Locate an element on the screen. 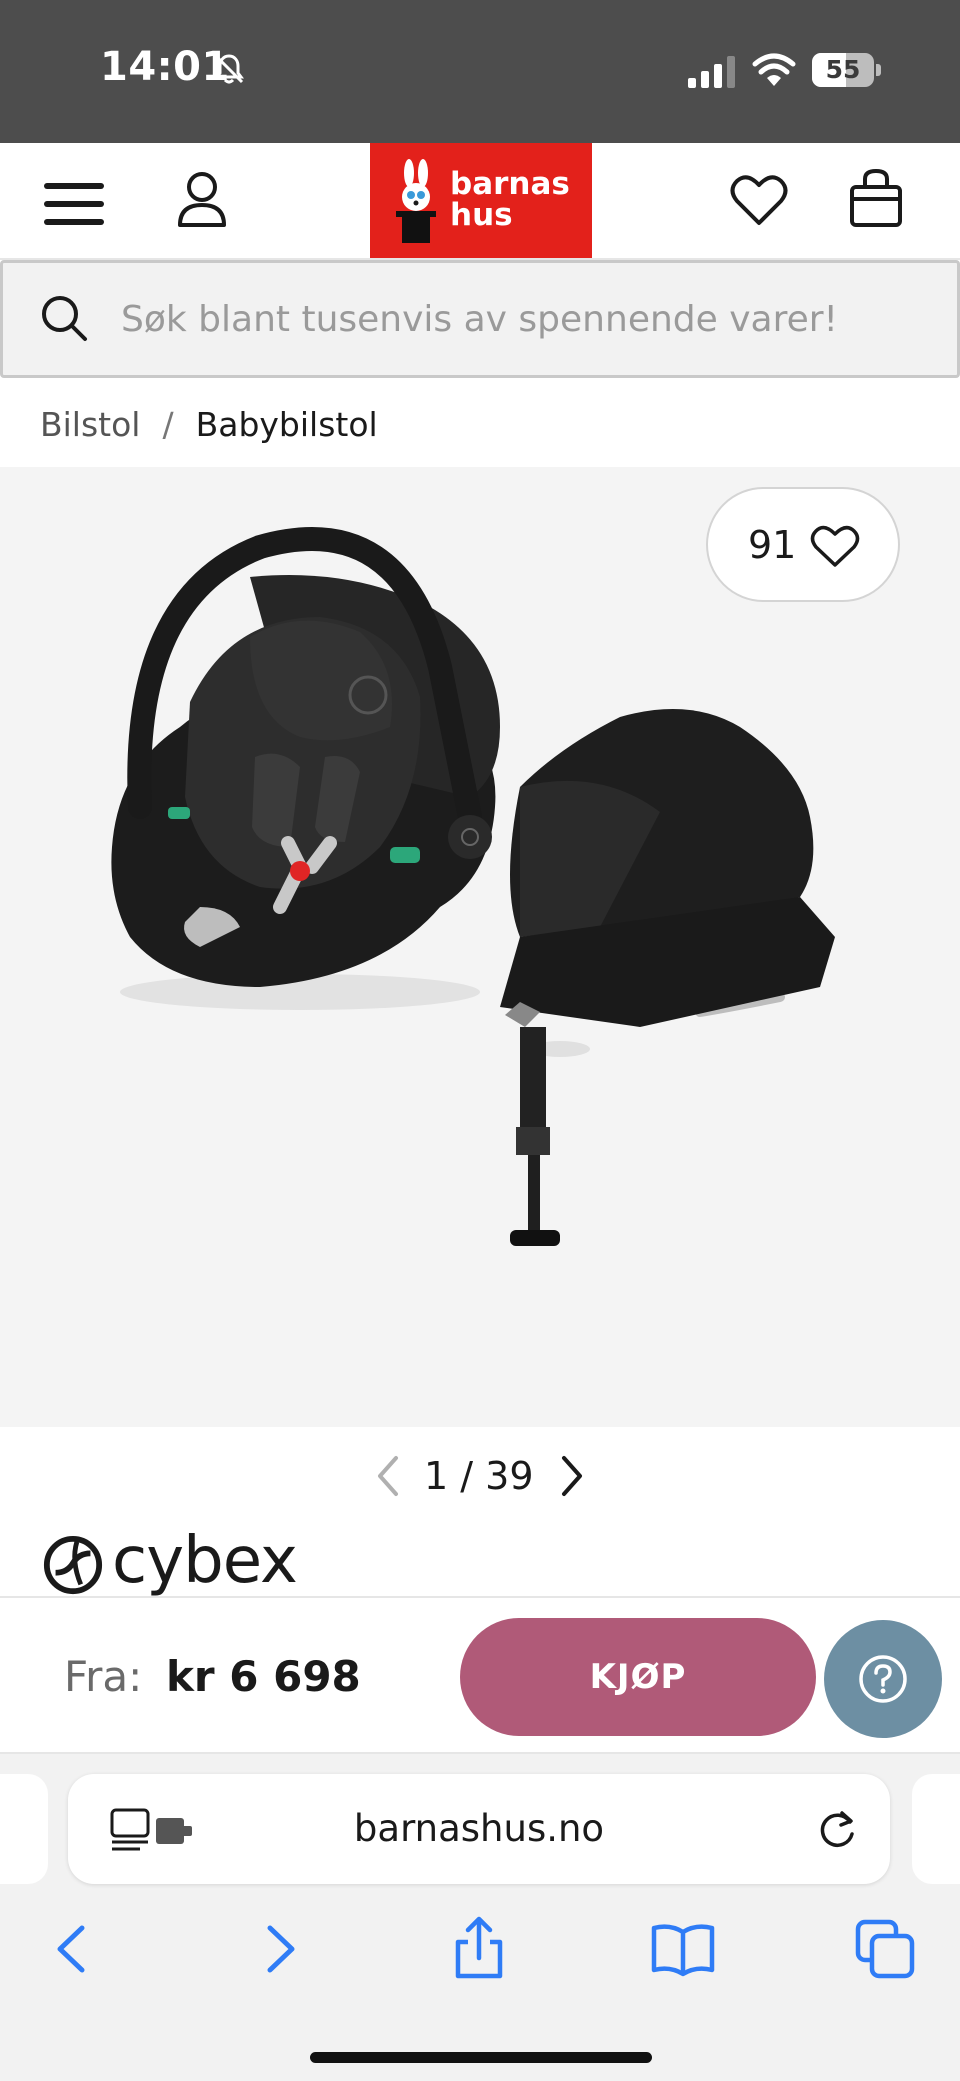  silent-bell-icon is located at coordinates (229, 69).